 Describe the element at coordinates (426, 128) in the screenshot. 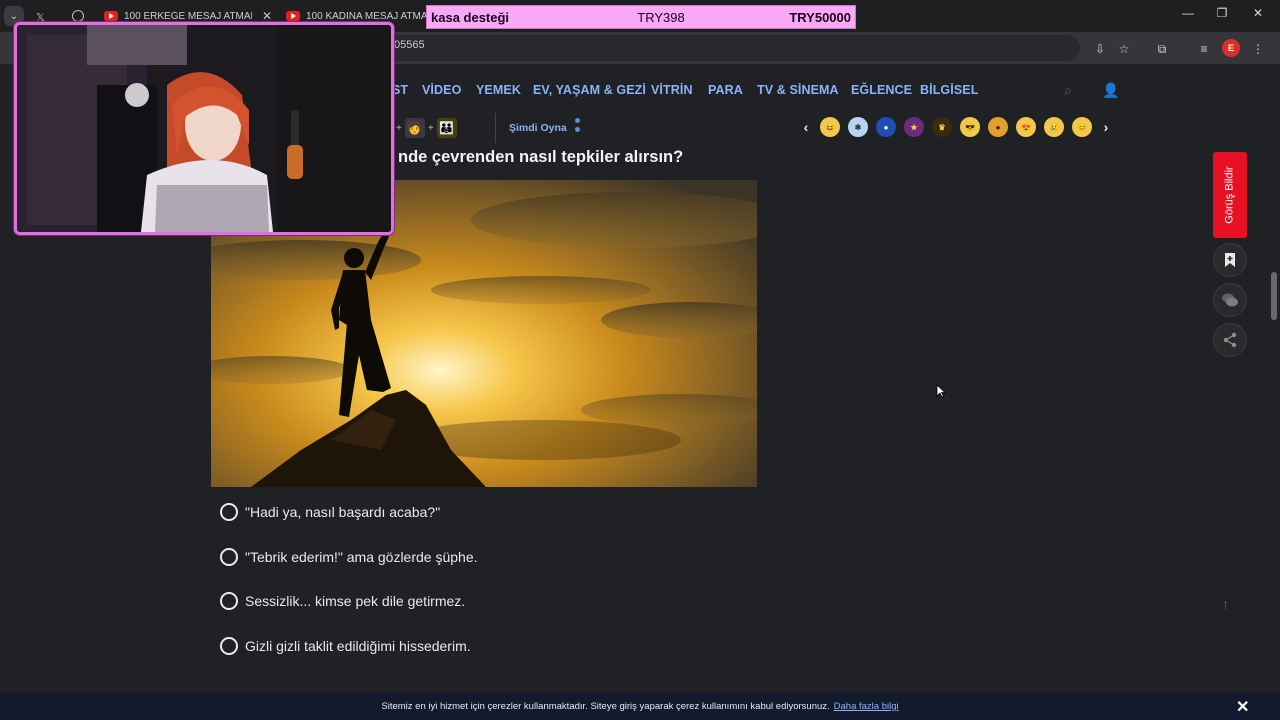

I see `games-strip: + 🧑 + 👪` at that location.